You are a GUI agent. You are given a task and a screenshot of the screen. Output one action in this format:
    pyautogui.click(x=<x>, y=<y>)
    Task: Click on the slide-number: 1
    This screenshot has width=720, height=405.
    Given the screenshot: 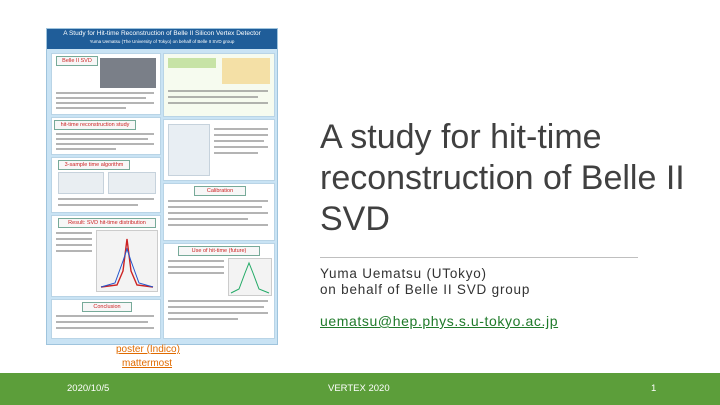 What is the action you would take?
    pyautogui.click(x=654, y=388)
    